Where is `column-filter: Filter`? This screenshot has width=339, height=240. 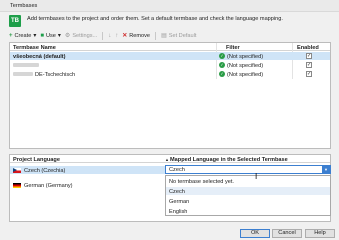 column-filter: Filter is located at coordinates (233, 48).